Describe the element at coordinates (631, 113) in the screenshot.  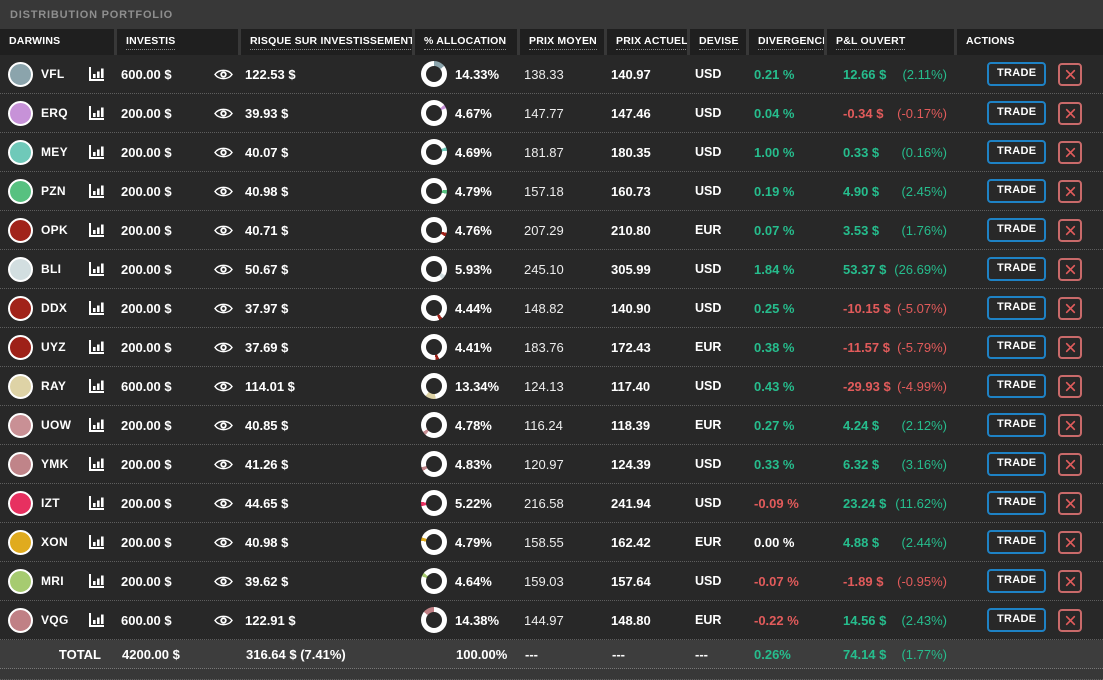
I see `prix-actuel-value: 147.46` at that location.